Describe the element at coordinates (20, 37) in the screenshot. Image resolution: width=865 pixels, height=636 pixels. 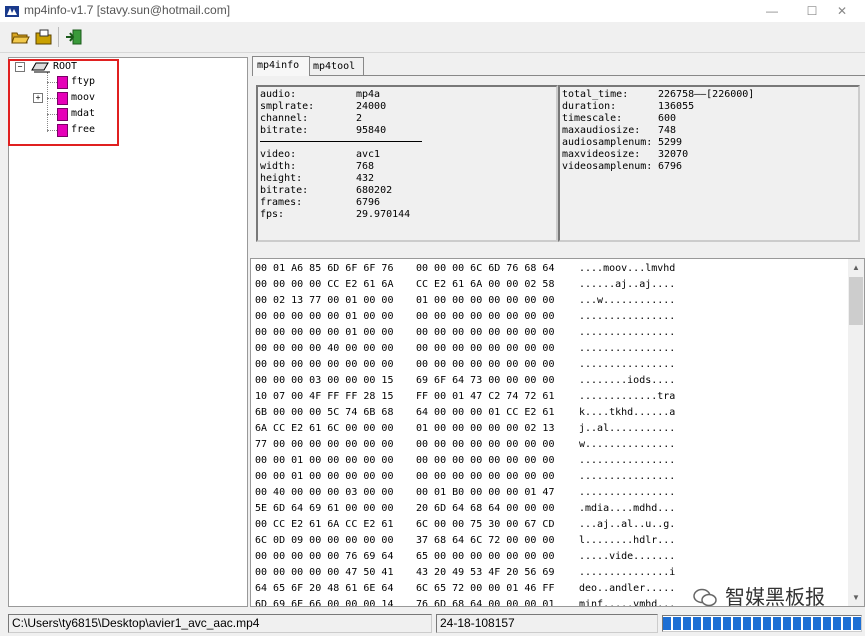
I see `open-folder-icon` at that location.